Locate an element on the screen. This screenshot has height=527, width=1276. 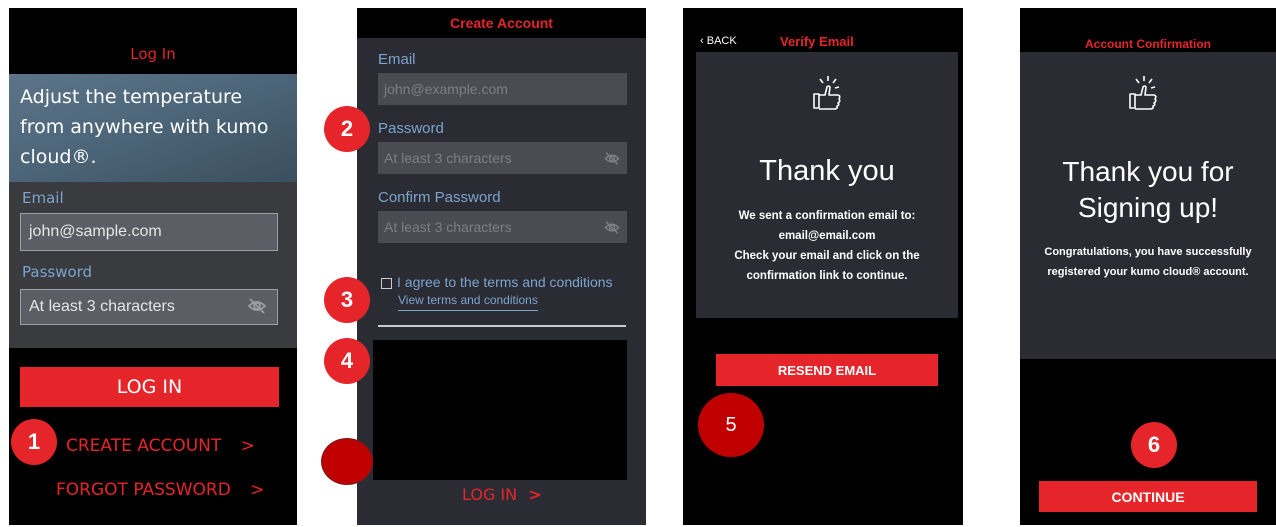
login-button: LOG IN is located at coordinates (149, 387).